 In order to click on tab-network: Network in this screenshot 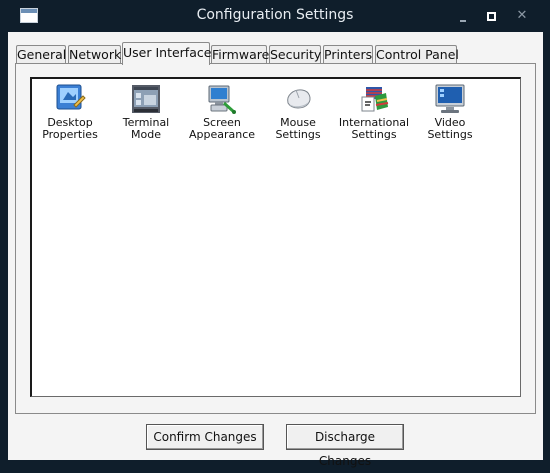, I will do `click(94, 54)`.